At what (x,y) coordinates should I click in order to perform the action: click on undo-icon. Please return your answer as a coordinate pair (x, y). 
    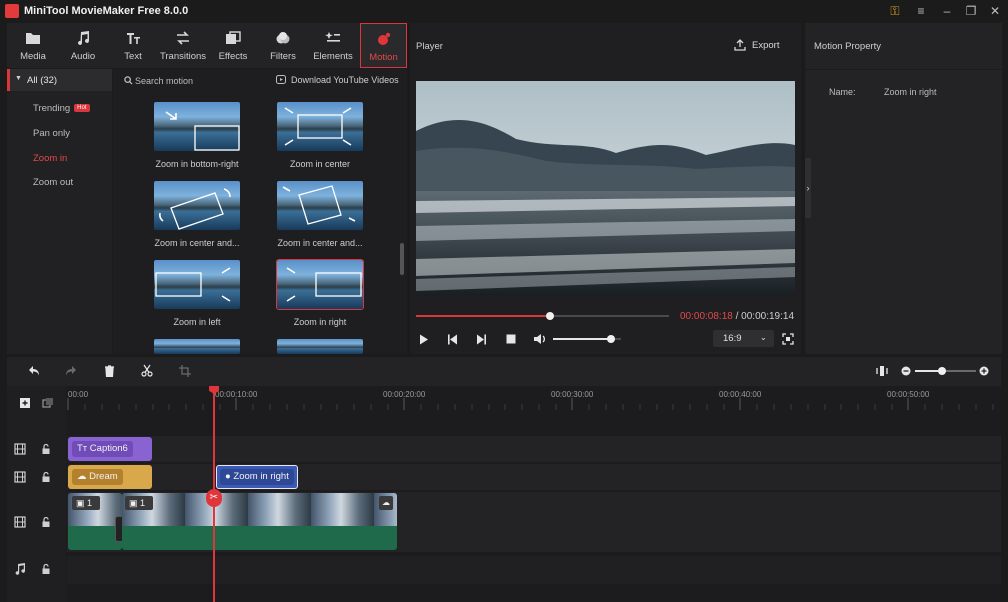
    Looking at the image, I should click on (34, 371).